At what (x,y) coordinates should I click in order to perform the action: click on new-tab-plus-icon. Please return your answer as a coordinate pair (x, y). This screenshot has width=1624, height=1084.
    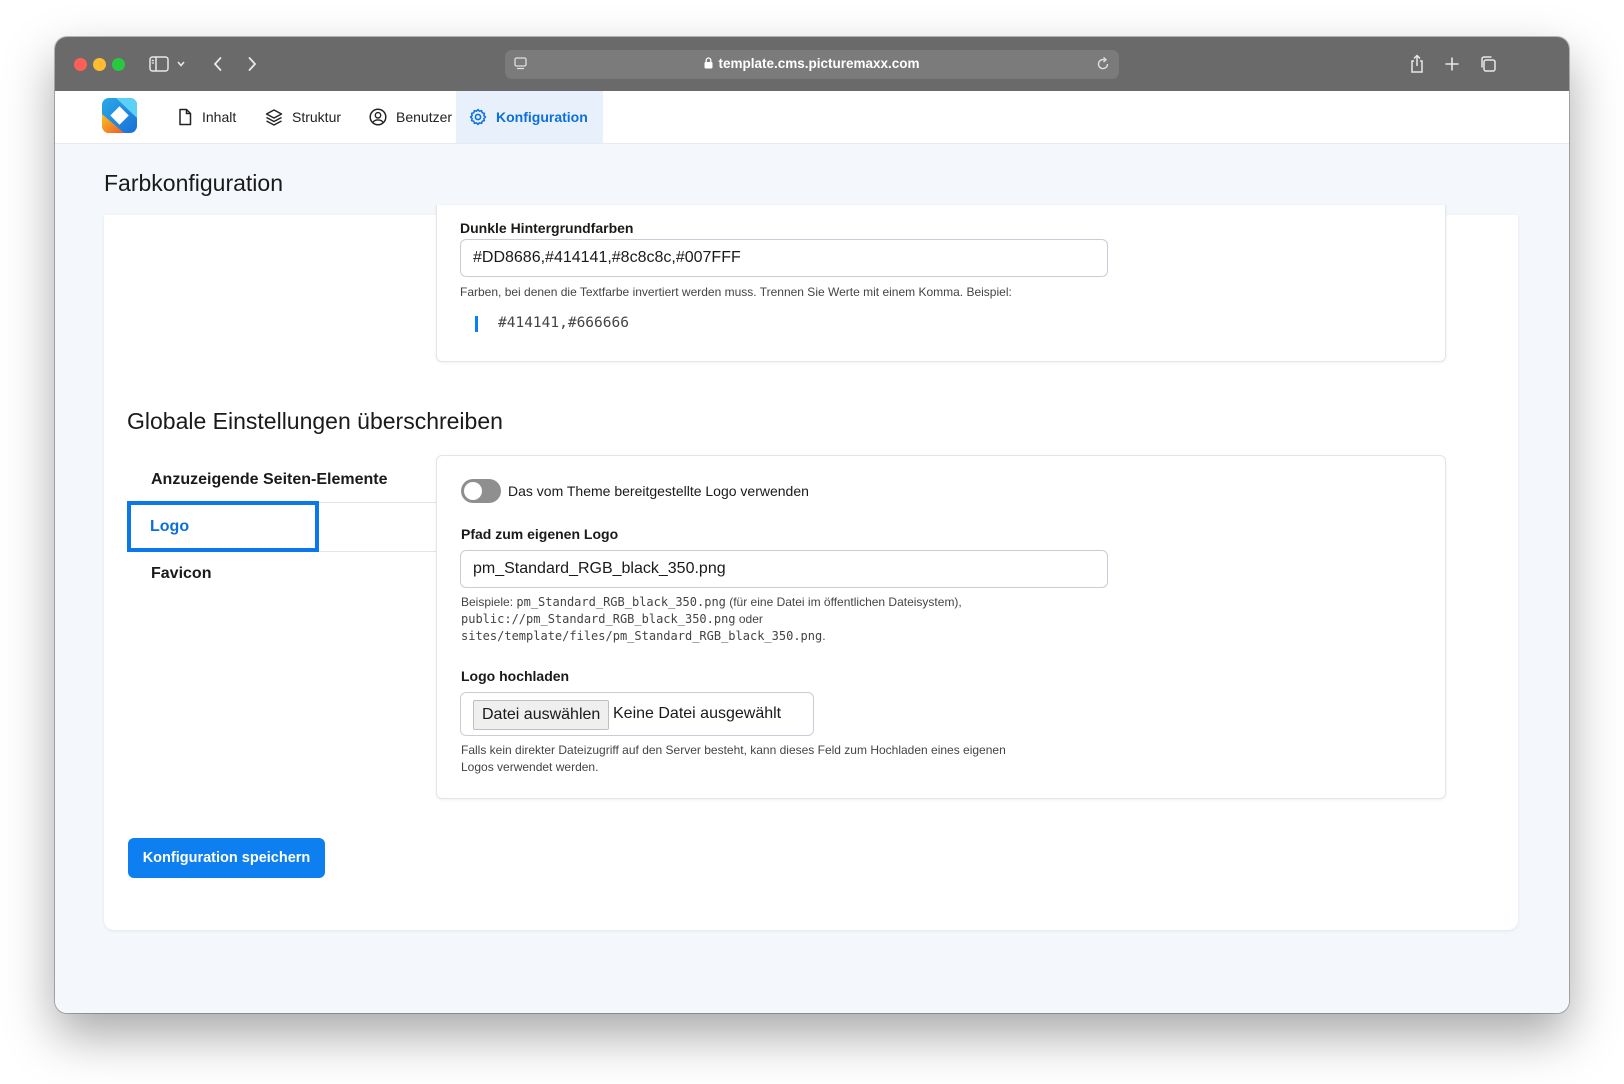
    Looking at the image, I should click on (1452, 64).